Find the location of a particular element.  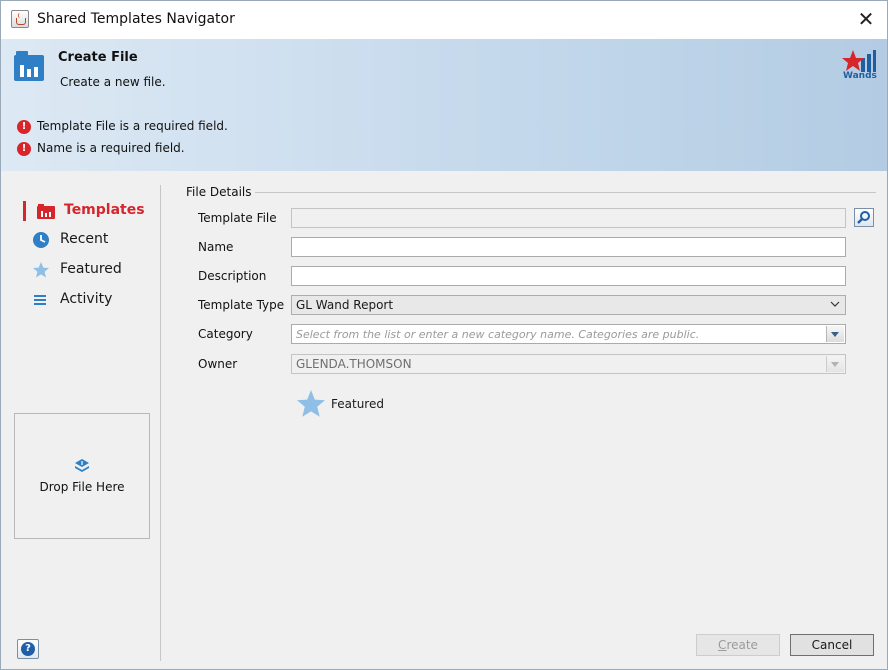

category-label: Category is located at coordinates (225, 334).